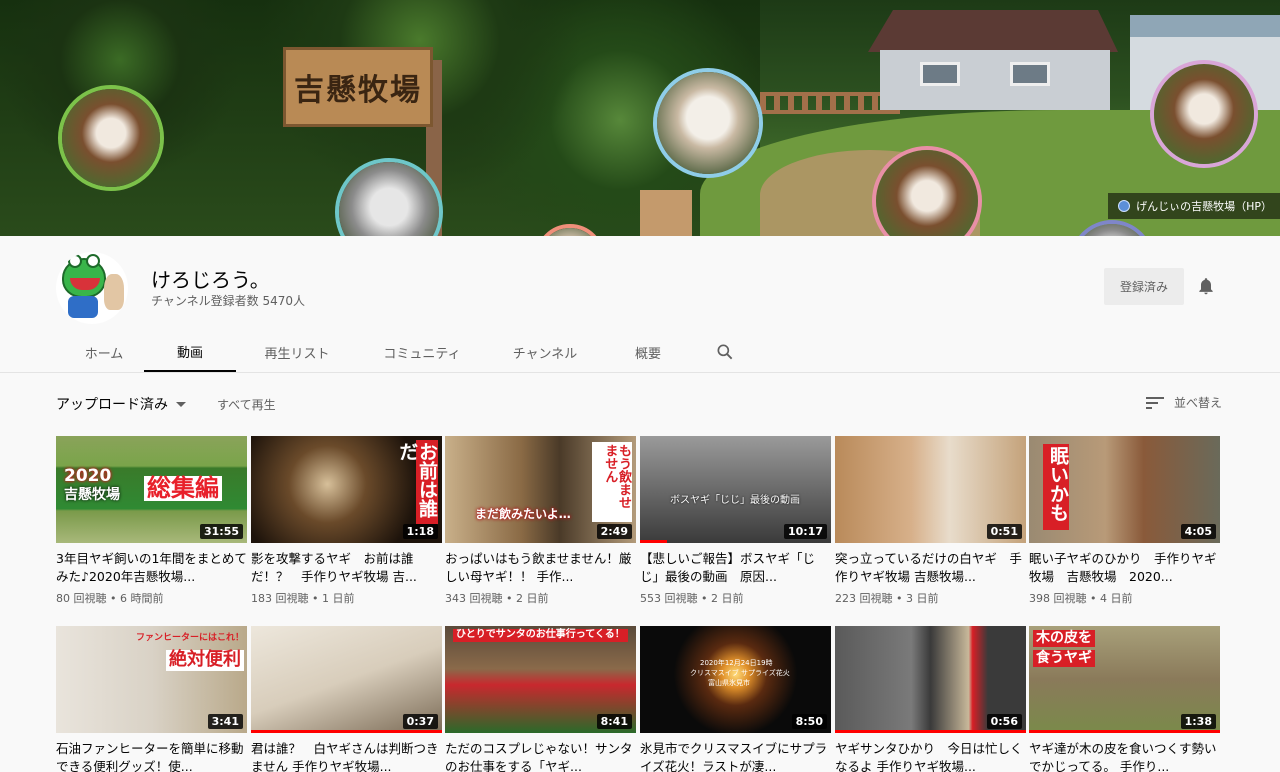 The image size is (1280, 772). Describe the element at coordinates (225, 721) in the screenshot. I see `video-duration: 3:41` at that location.